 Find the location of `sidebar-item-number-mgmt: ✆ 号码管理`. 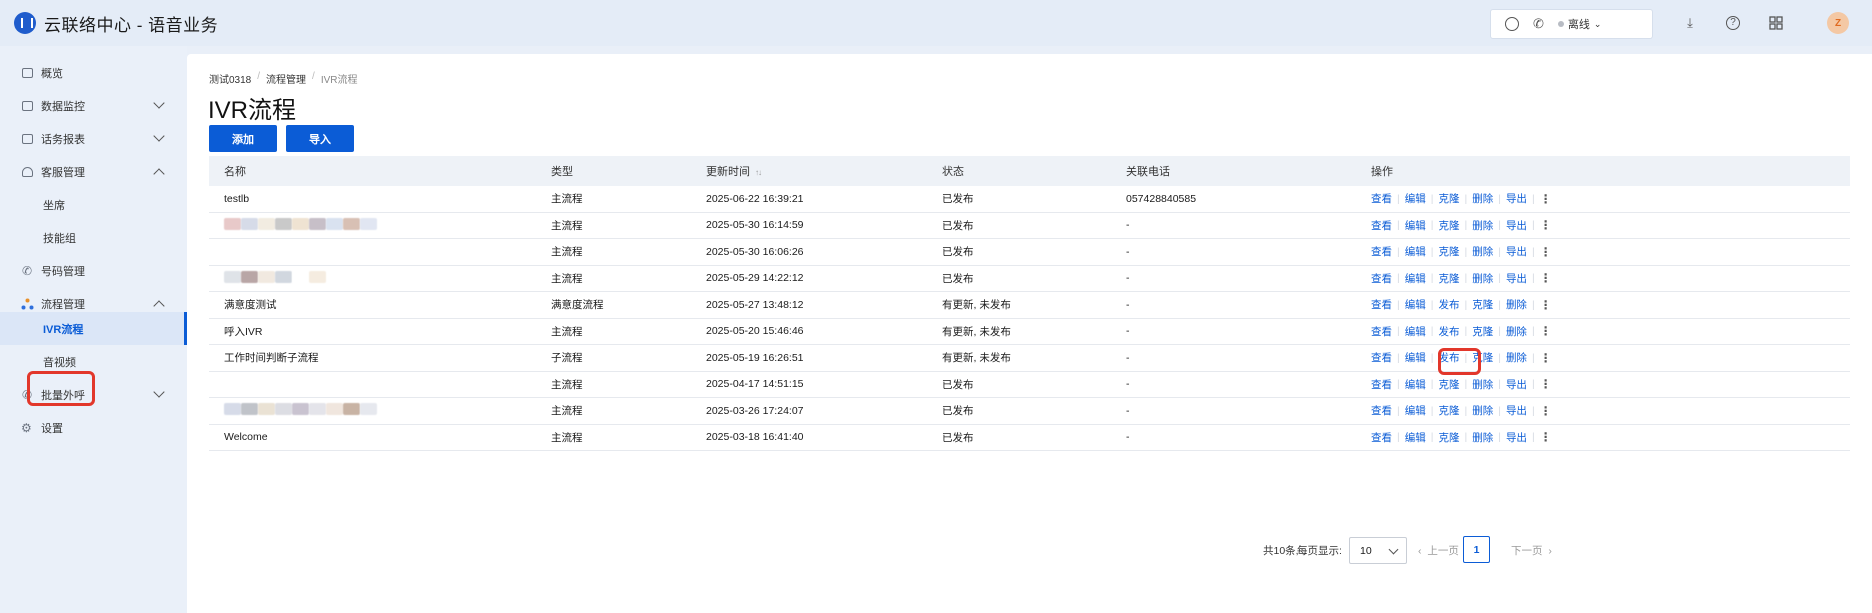

sidebar-item-number-mgmt: ✆ 号码管理 is located at coordinates (93, 270).